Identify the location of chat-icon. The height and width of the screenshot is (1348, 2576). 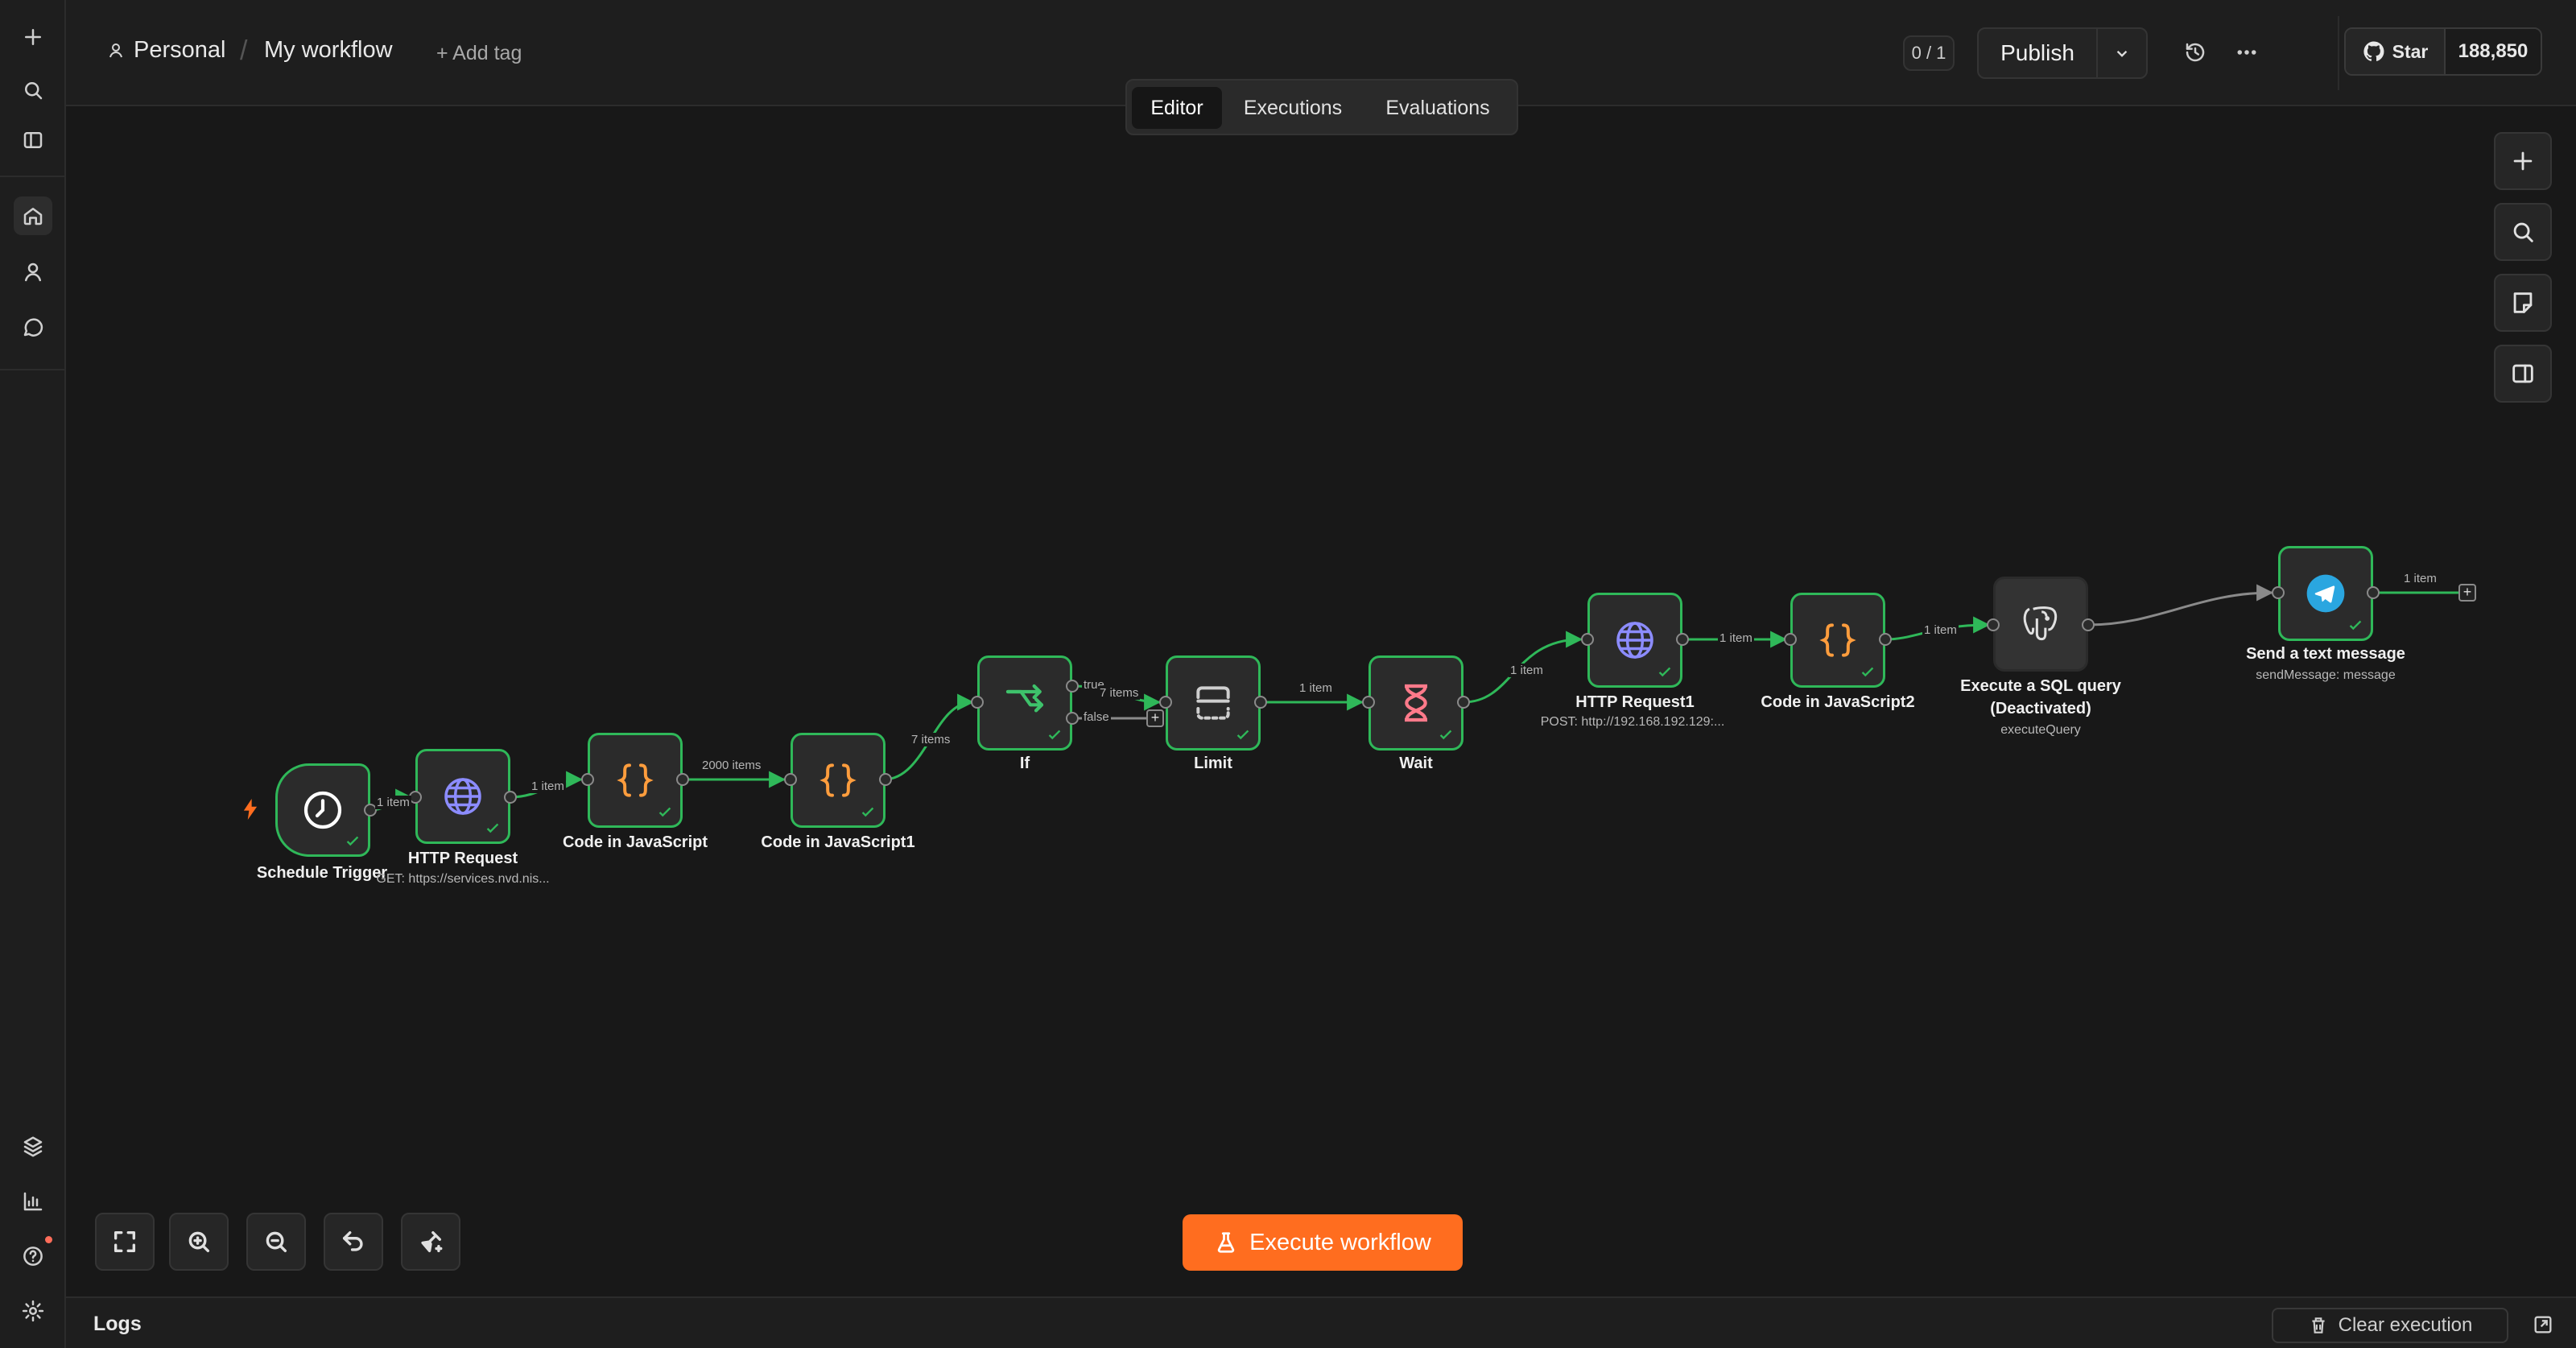
(33, 327).